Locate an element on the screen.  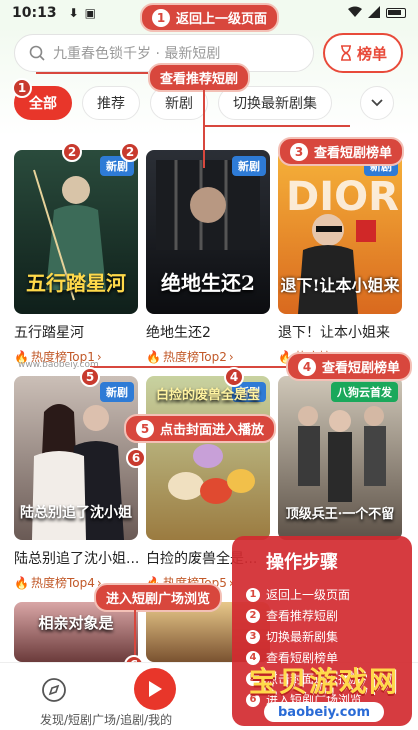
poster-title: 退下!让本小姐来 is located at coordinates (340, 285).